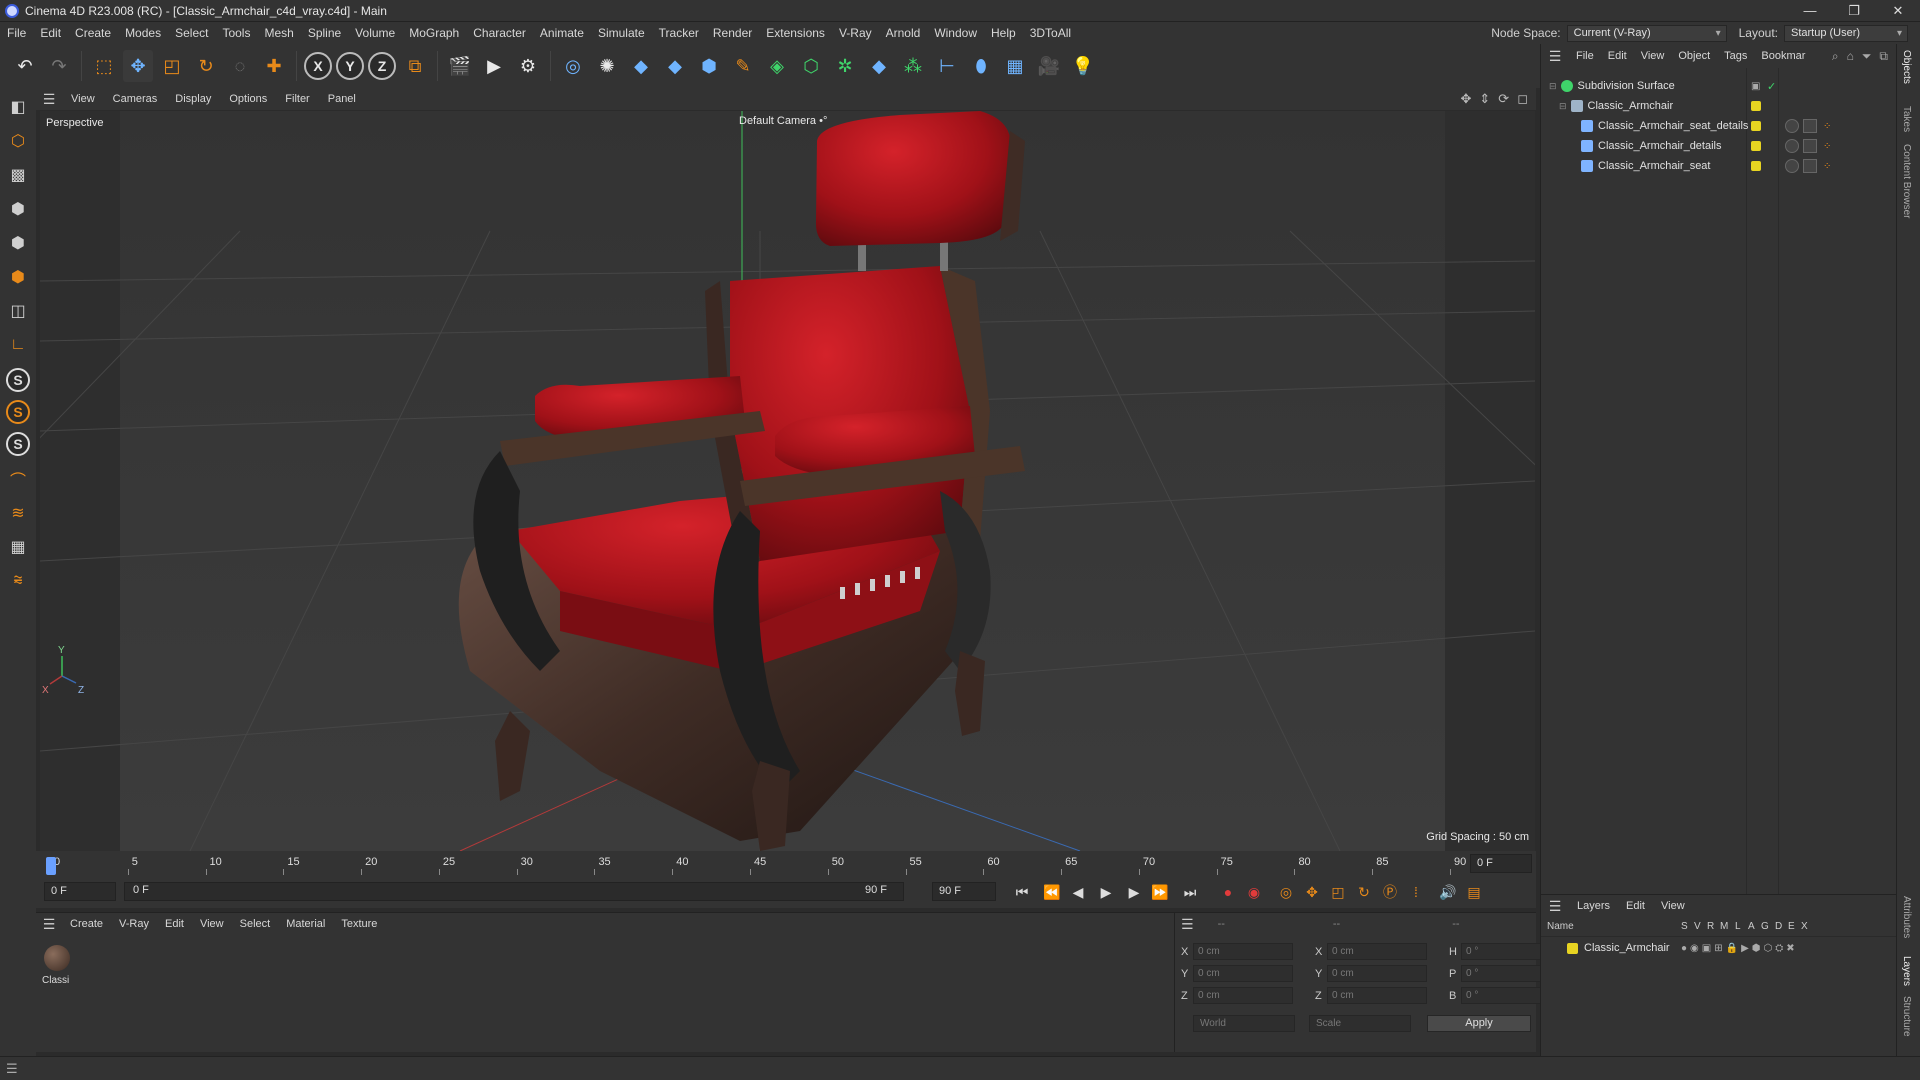 The height and width of the screenshot is (1080, 1920). Describe the element at coordinates (1593, 906) in the screenshot. I see `layer-menu-layers: Layers` at that location.